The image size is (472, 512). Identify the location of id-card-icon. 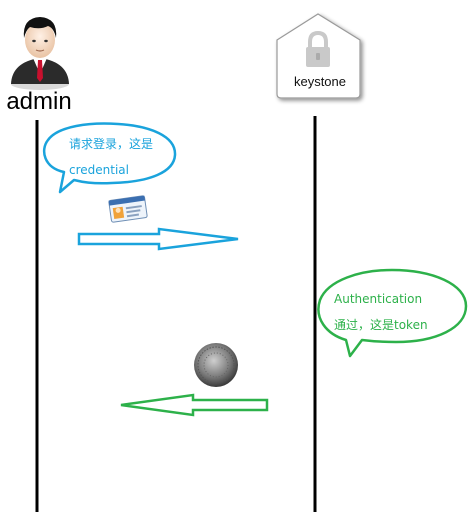
(128, 209).